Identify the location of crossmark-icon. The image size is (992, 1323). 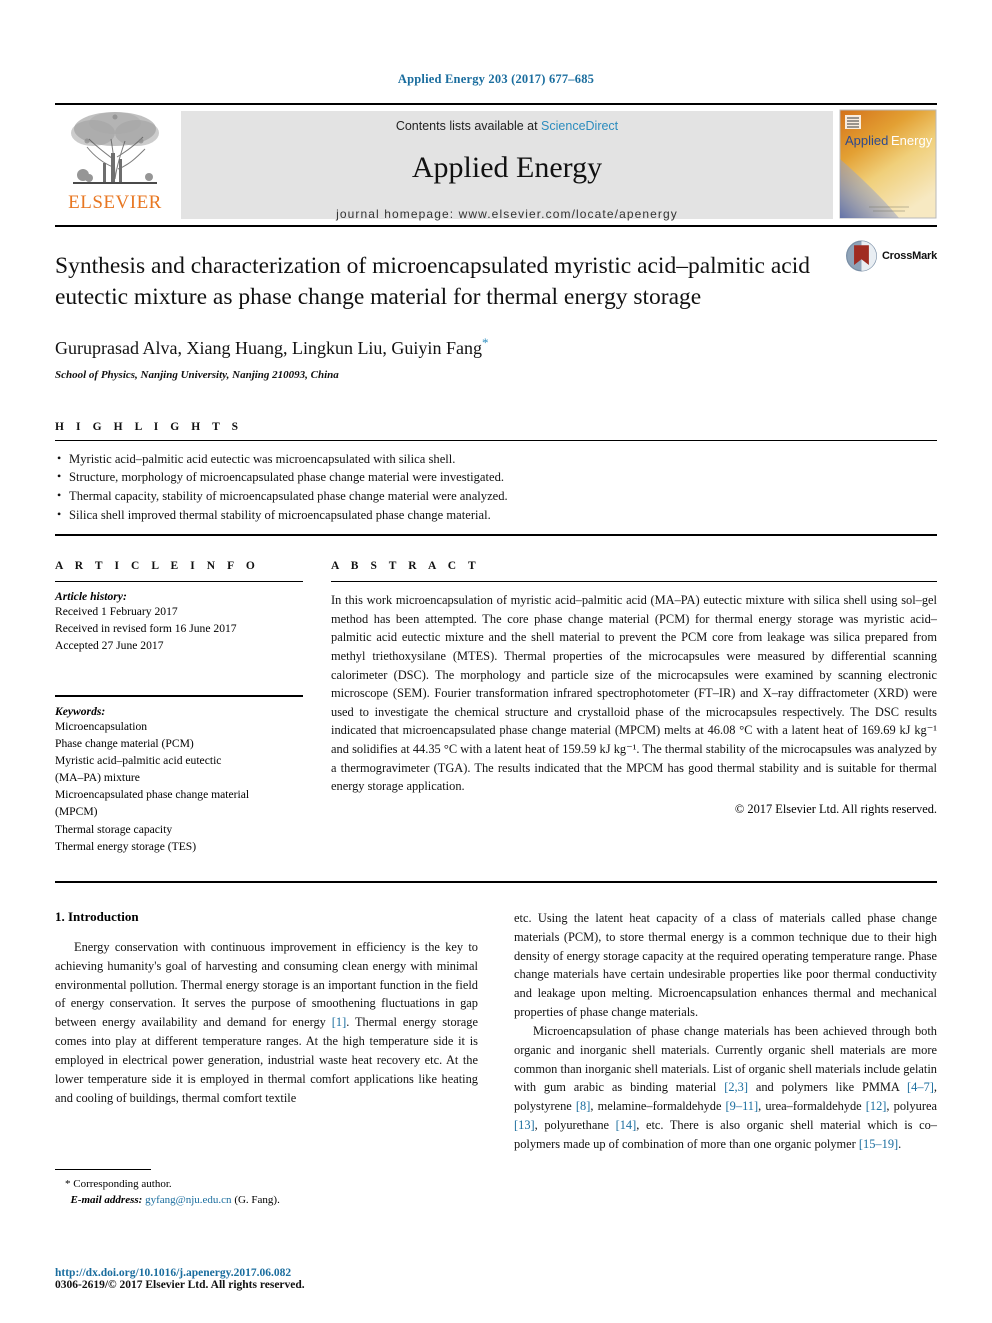
(861, 256).